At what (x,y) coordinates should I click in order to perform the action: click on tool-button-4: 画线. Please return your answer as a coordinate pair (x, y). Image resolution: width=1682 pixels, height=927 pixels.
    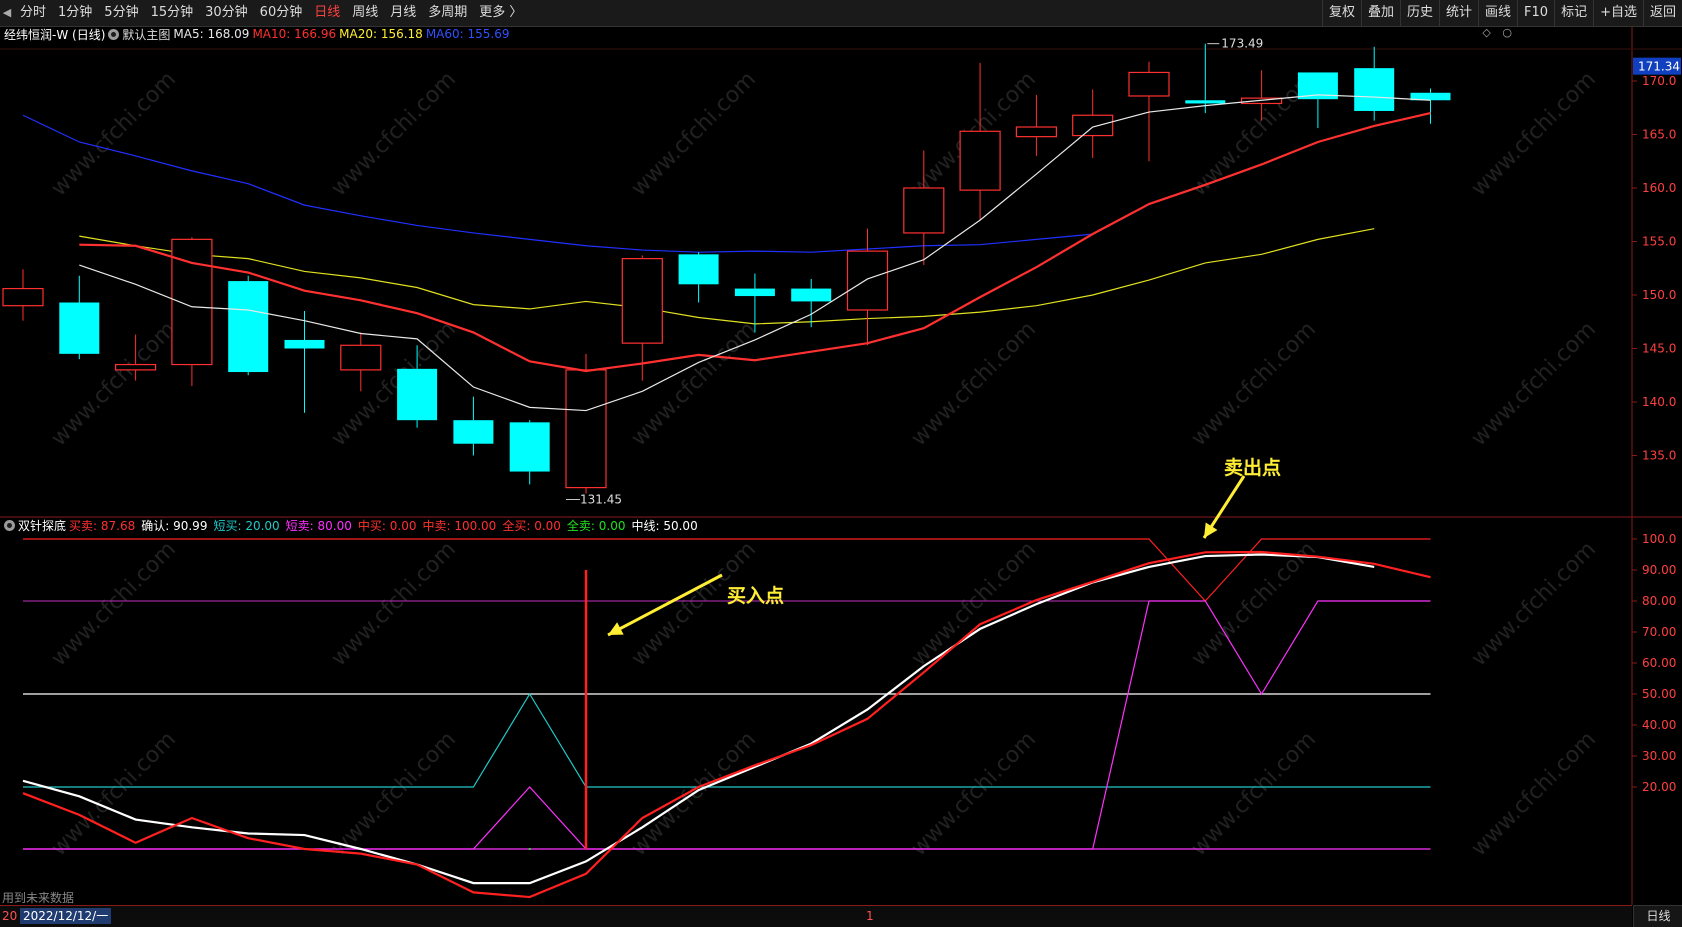
    Looking at the image, I should click on (1497, 13).